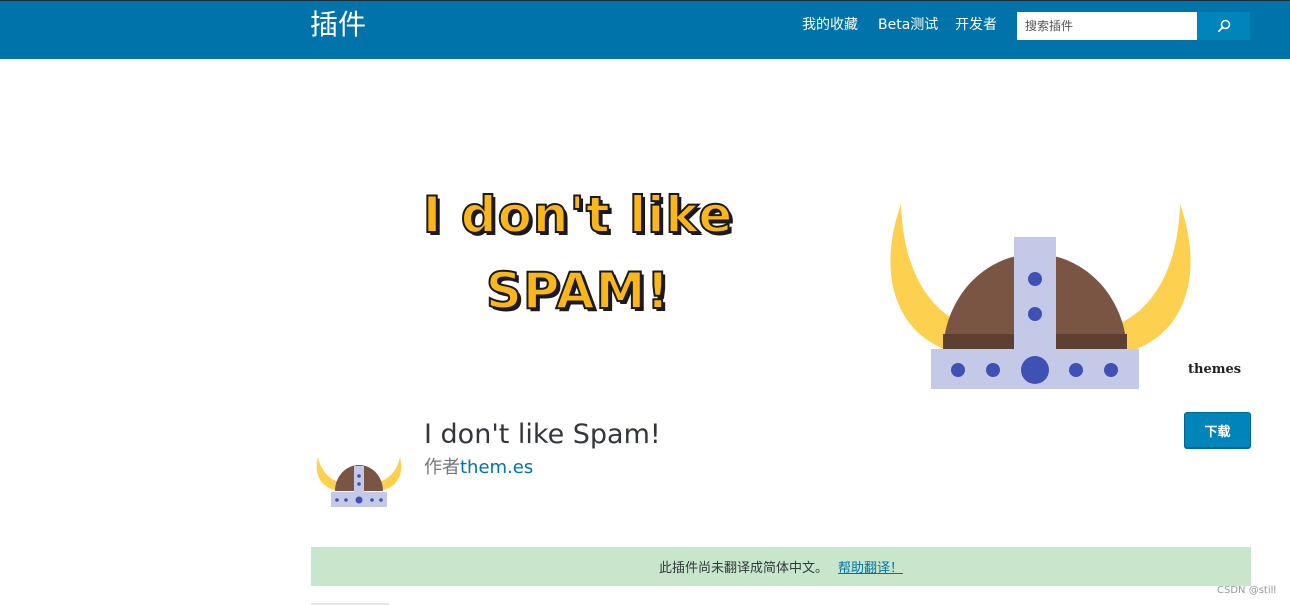  What do you see at coordinates (542, 434) in the screenshot?
I see `plugin-title: I don't like Spam!` at bounding box center [542, 434].